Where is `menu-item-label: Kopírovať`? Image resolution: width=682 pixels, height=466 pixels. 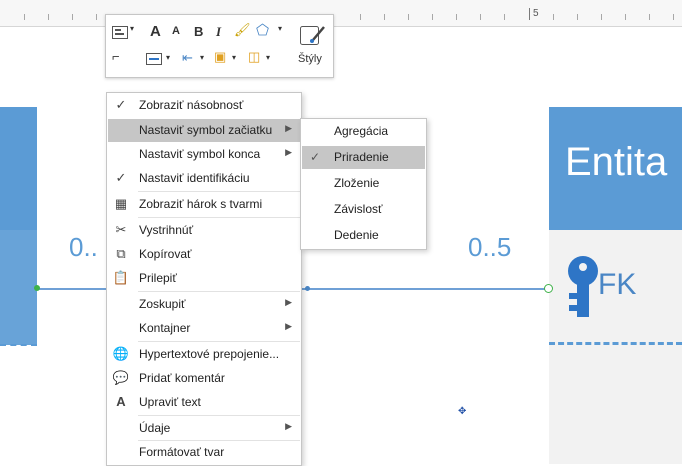
menu-item-label: Kopírovať is located at coordinates (165, 254).